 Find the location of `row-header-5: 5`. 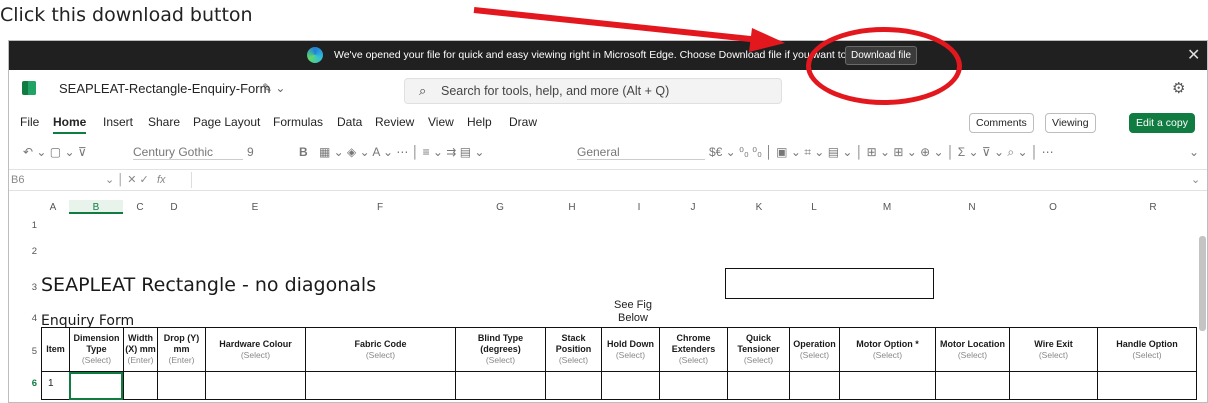

row-header-5: 5 is located at coordinates (31, 351).